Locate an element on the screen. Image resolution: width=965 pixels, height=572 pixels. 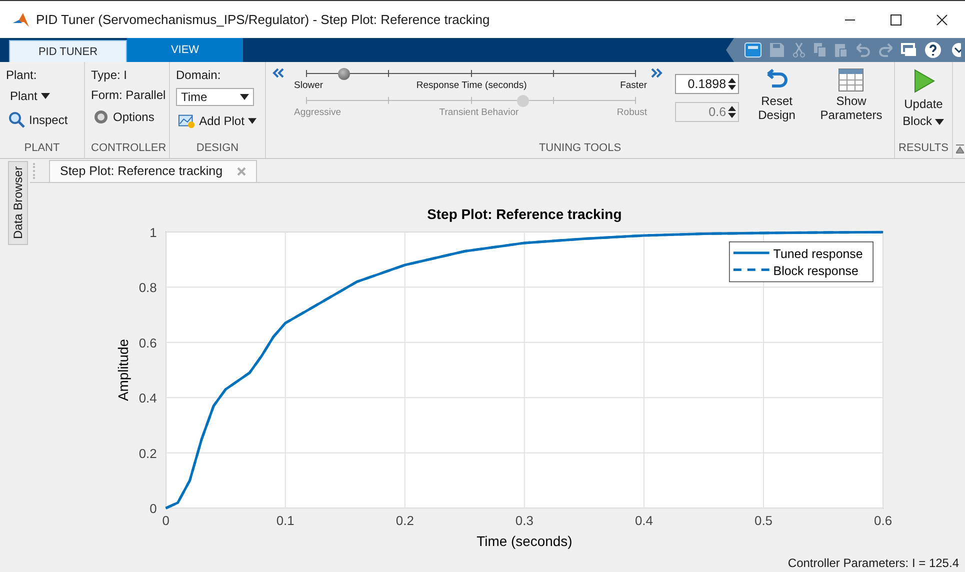
y-tick-label: 0 is located at coordinates (153, 508).